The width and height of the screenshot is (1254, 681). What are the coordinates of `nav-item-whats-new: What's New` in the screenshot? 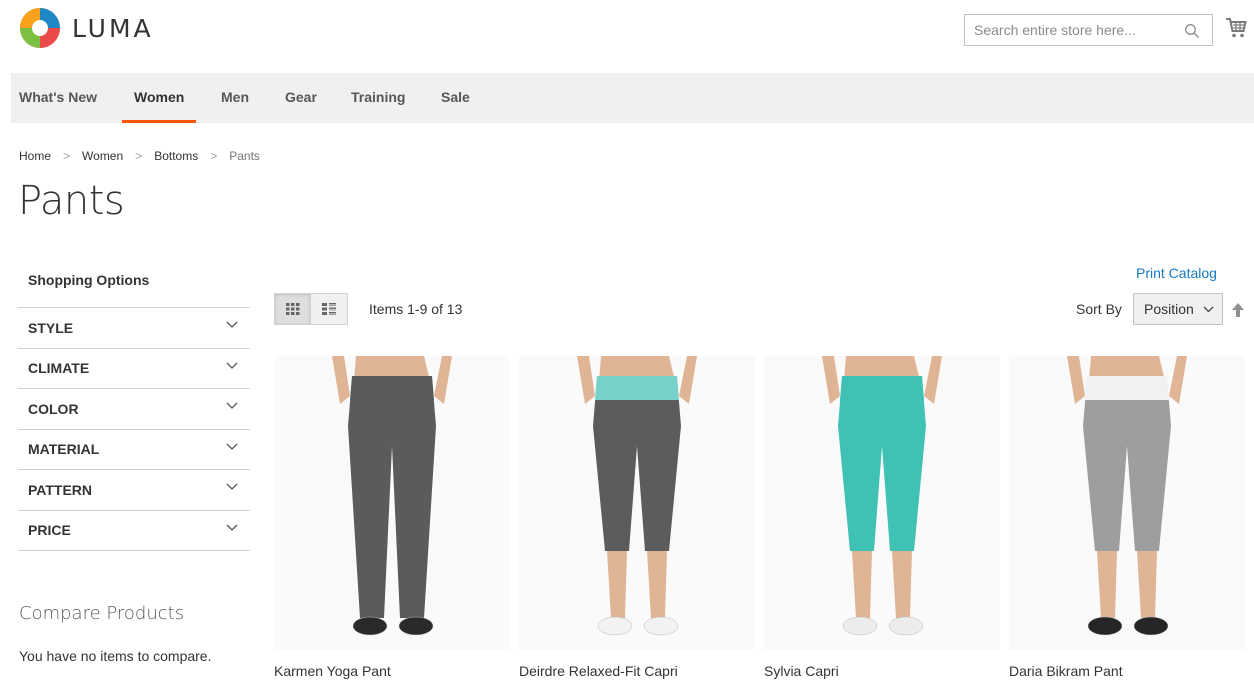 It's located at (58, 98).